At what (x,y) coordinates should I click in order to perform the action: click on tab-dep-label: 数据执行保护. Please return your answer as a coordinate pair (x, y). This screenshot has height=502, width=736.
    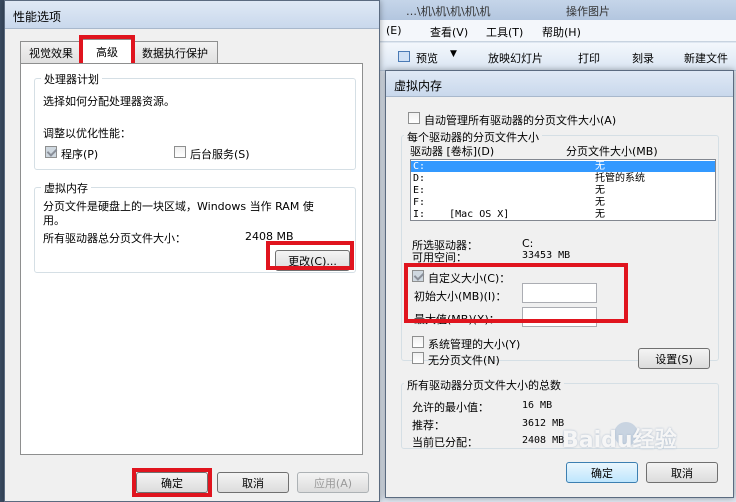
    Looking at the image, I should click on (175, 53).